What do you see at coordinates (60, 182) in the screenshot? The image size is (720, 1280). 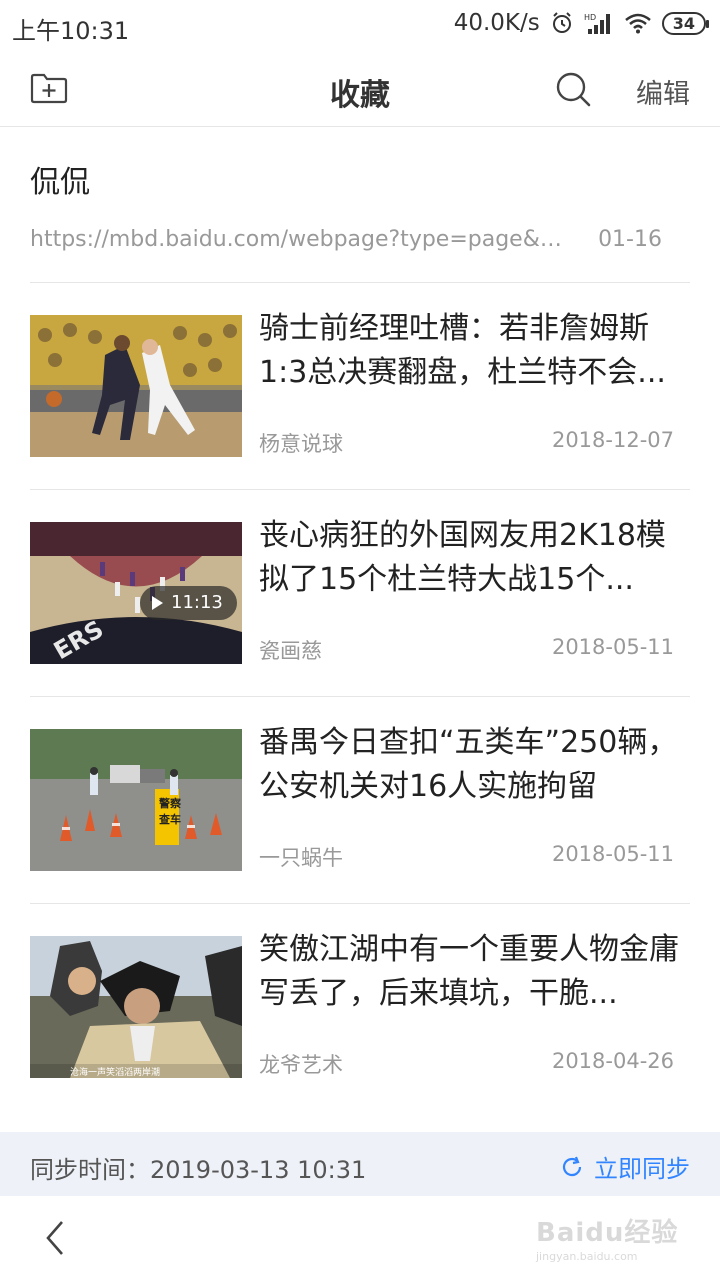 I see `item-title: 侃侃` at bounding box center [60, 182].